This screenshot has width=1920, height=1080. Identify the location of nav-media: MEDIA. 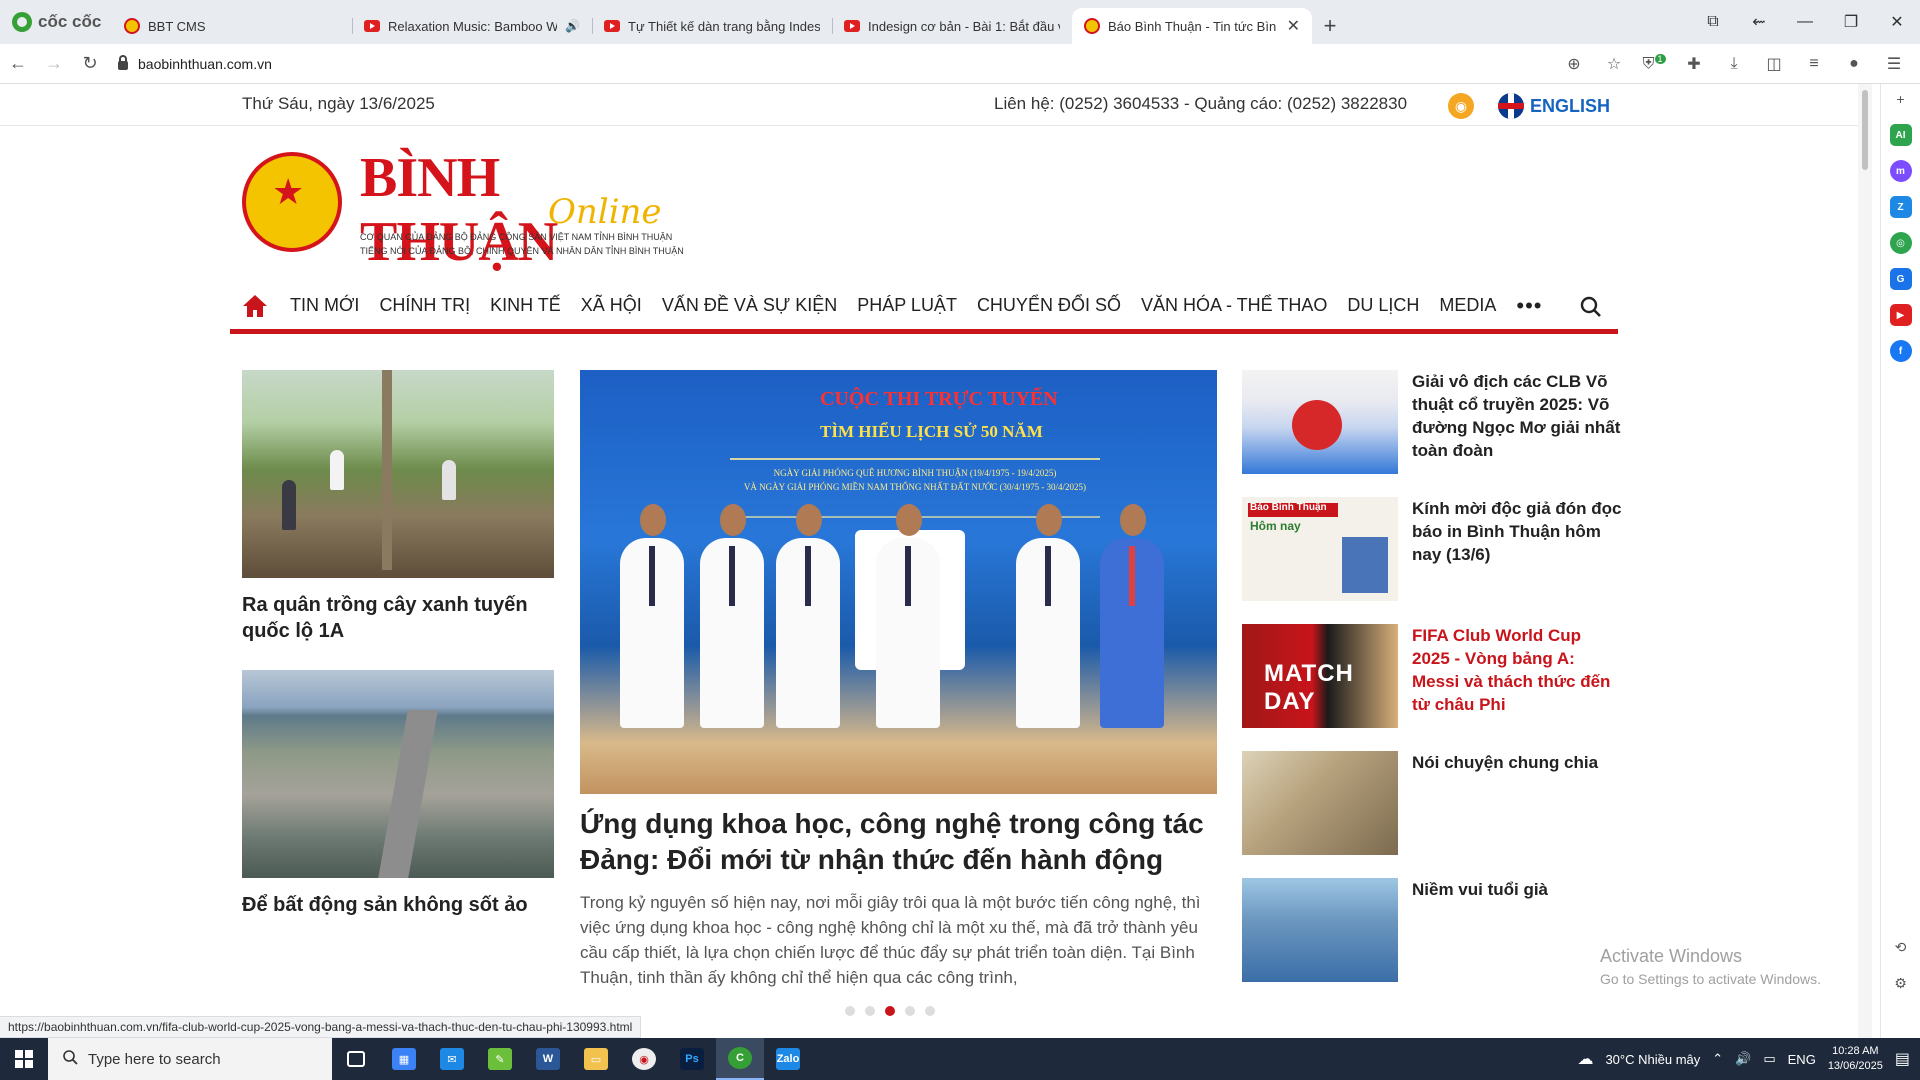
(1467, 305).